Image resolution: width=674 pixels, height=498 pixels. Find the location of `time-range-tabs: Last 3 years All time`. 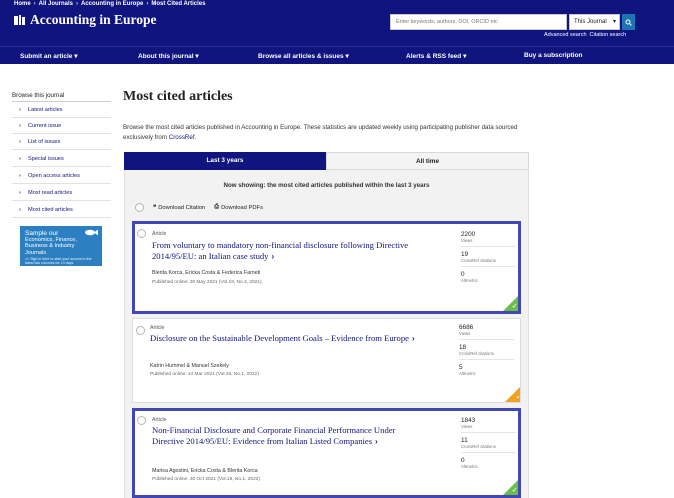

time-range-tabs: Last 3 years All time is located at coordinates (326, 161).